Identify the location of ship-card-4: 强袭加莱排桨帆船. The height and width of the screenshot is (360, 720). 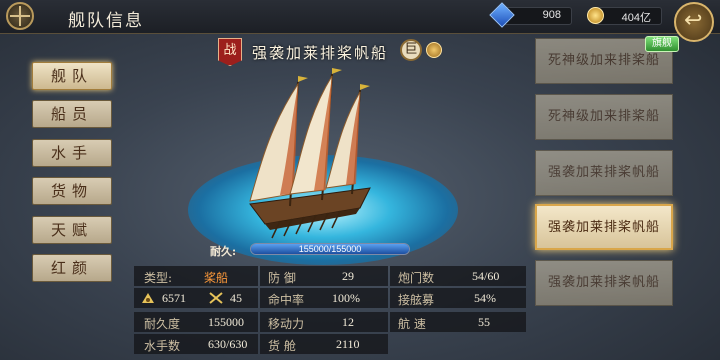
(604, 227).